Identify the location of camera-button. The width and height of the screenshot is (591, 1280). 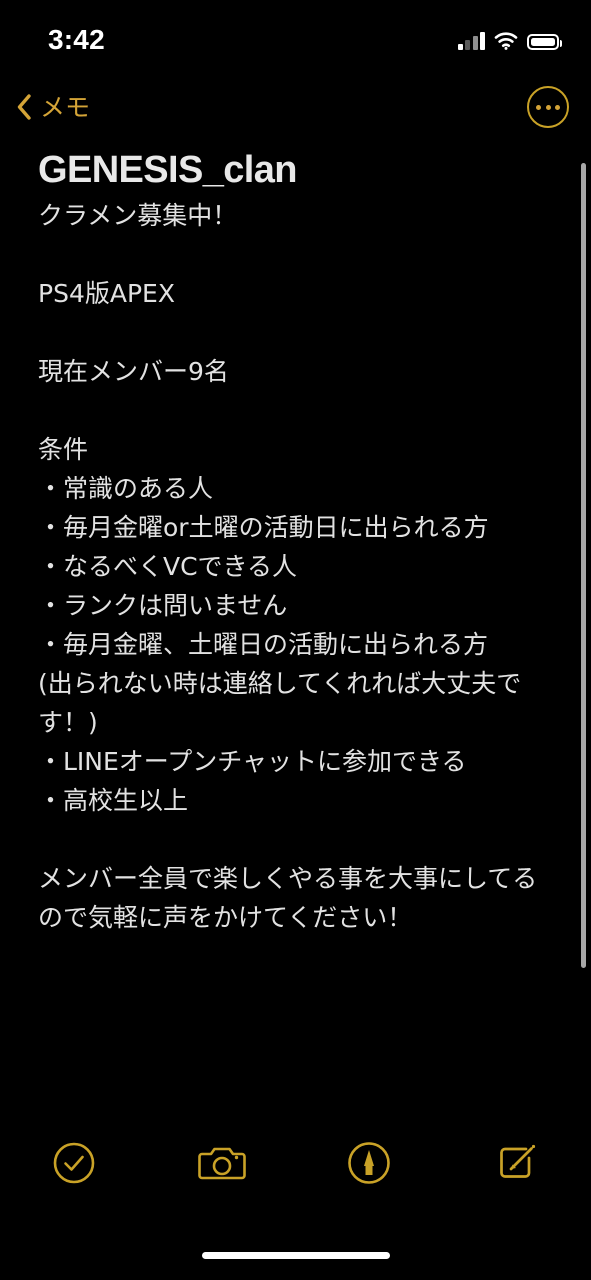
(222, 1165).